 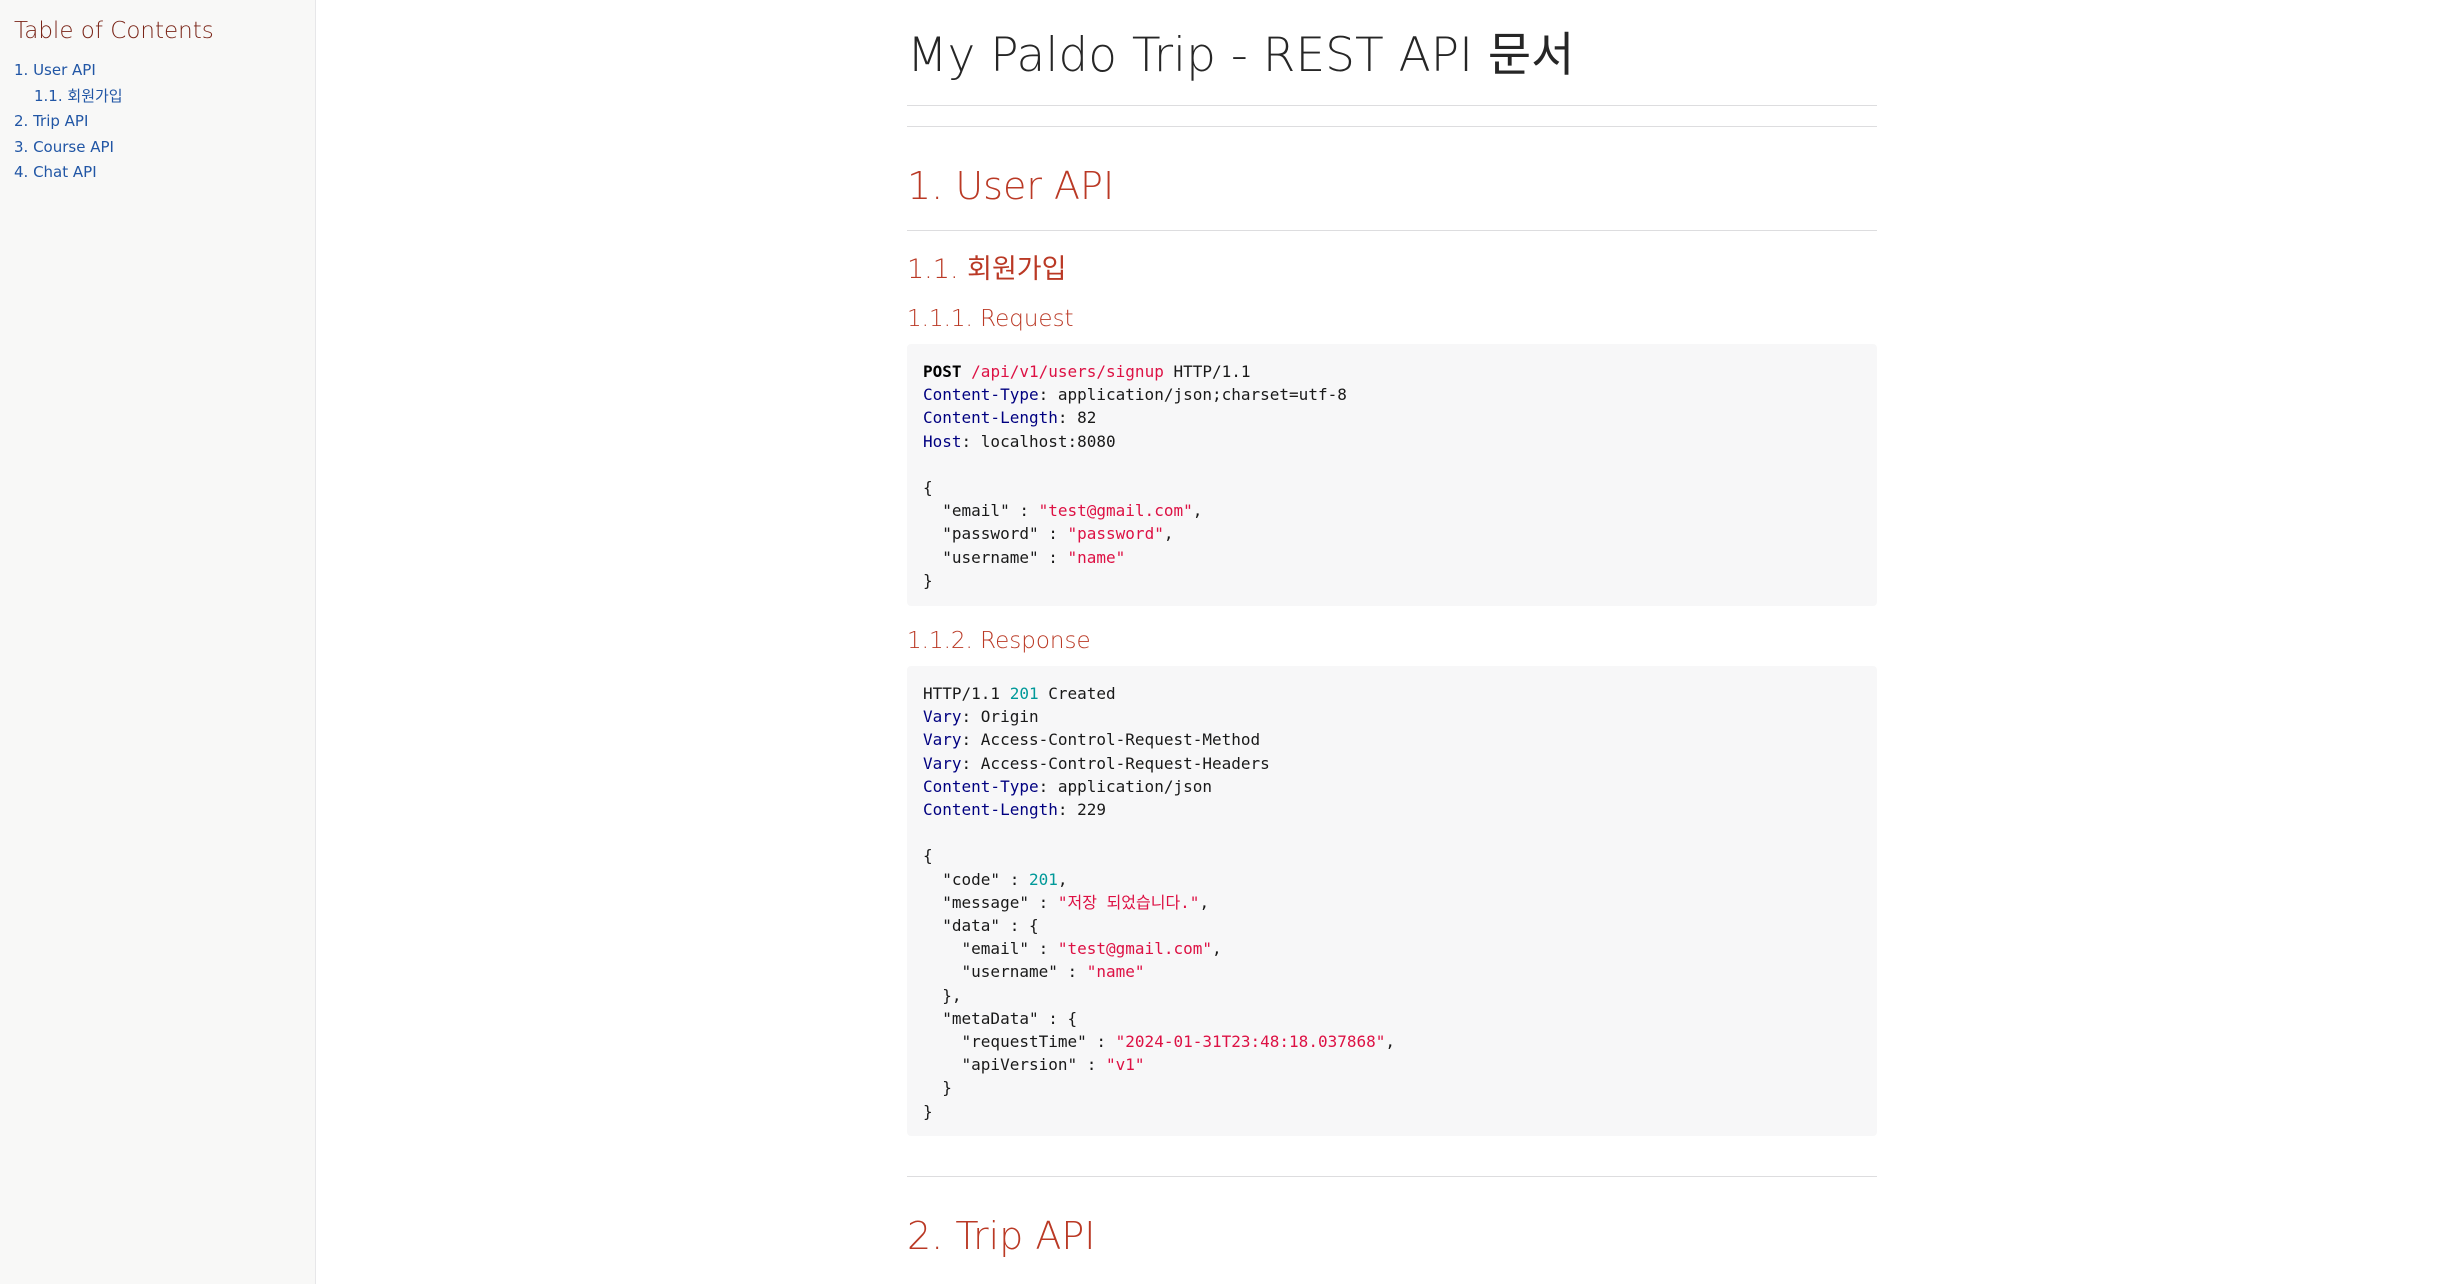 I want to click on header-value: : 82, so click(x=1077, y=418).